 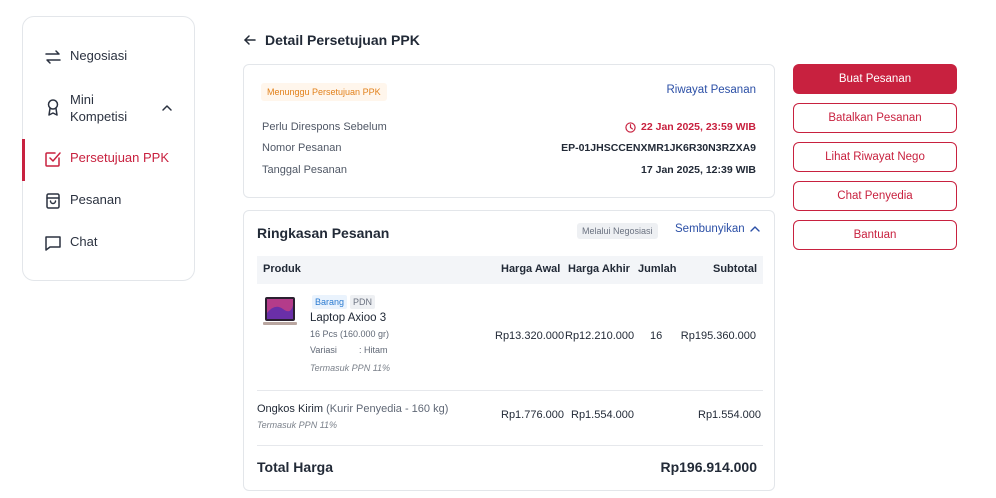 What do you see at coordinates (323, 350) in the screenshot?
I see `product-variant-label: Variasi` at bounding box center [323, 350].